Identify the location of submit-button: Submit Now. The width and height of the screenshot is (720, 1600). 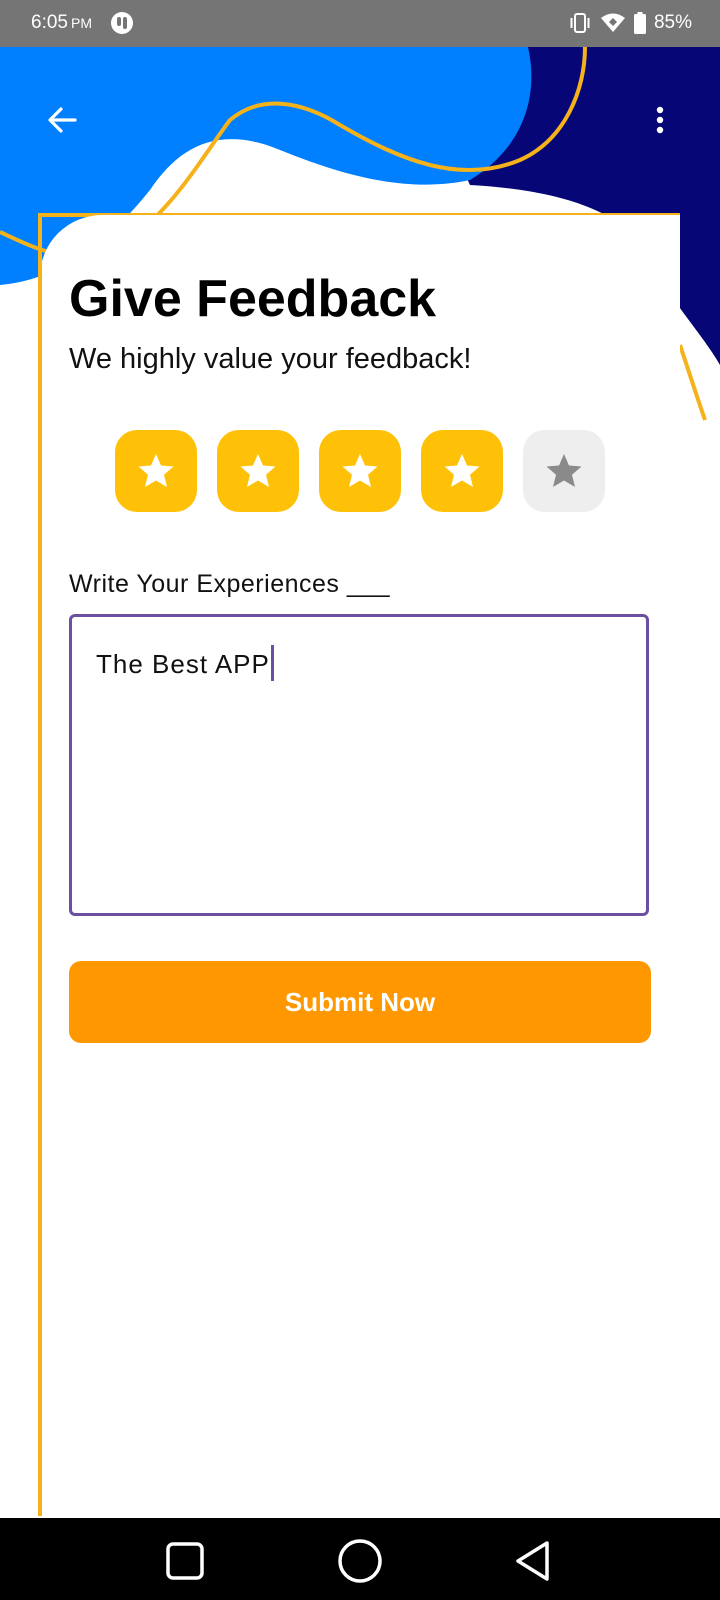
(360, 1002).